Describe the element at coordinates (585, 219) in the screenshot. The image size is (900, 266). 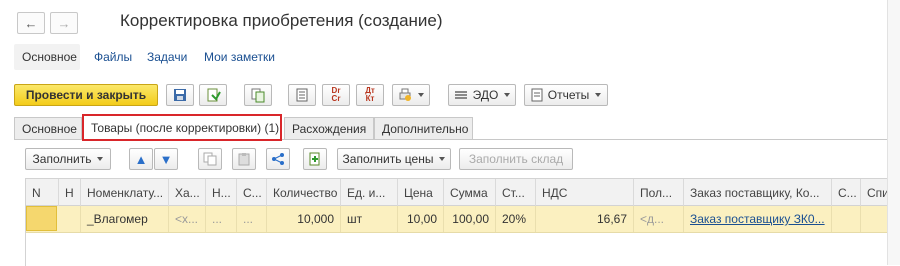
I see `cell-vat: 16,67` at that location.